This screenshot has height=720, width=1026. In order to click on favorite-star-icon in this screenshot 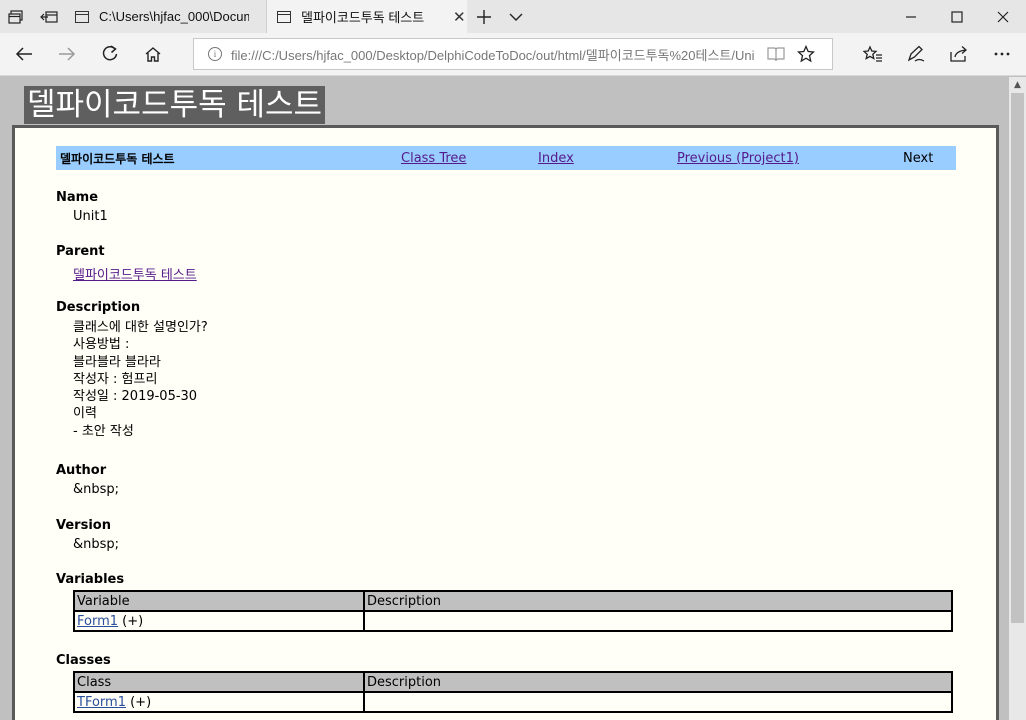, I will do `click(806, 54)`.